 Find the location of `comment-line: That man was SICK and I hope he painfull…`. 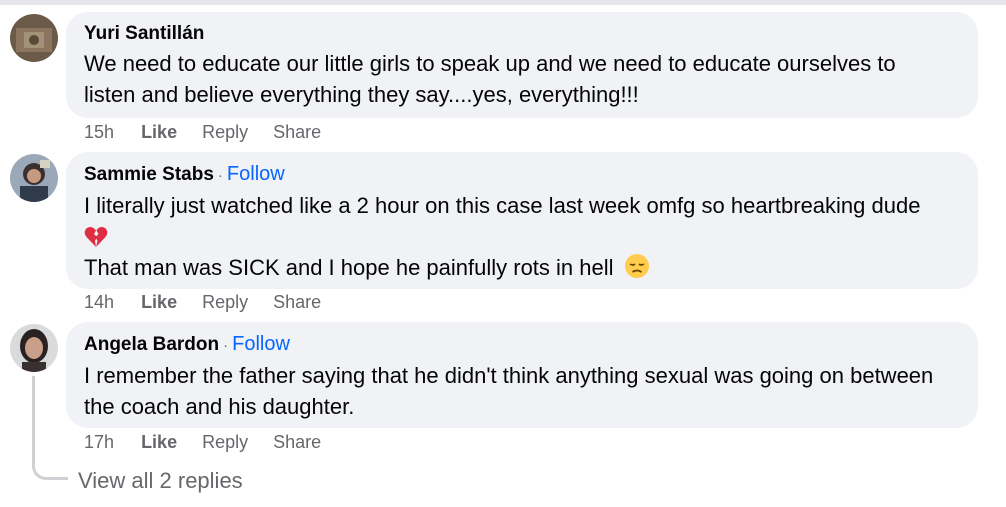

comment-line: That man was SICK and I hope he painfull… is located at coordinates (349, 267).